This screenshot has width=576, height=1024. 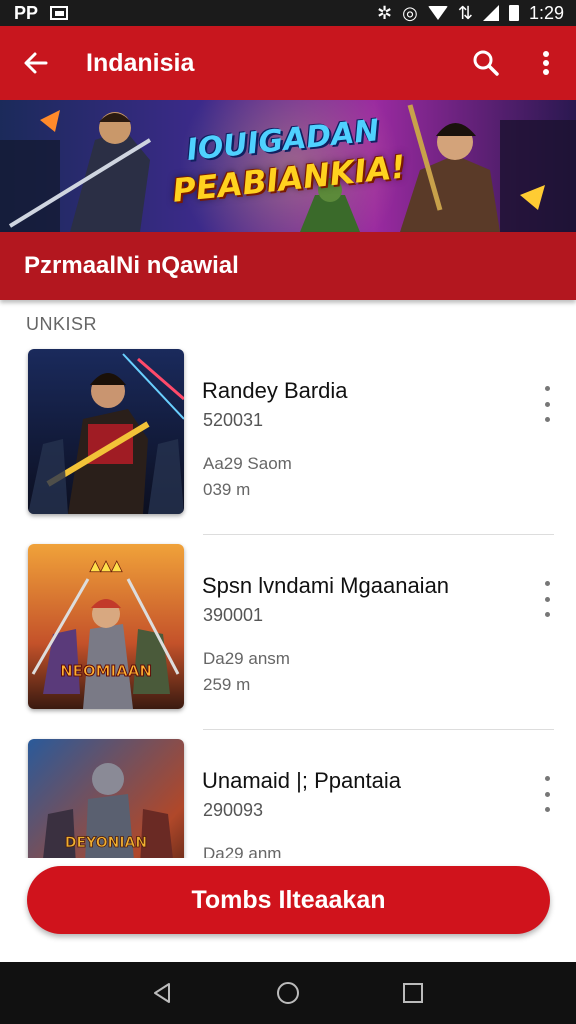 I want to click on nav-home-button, so click(x=288, y=993).